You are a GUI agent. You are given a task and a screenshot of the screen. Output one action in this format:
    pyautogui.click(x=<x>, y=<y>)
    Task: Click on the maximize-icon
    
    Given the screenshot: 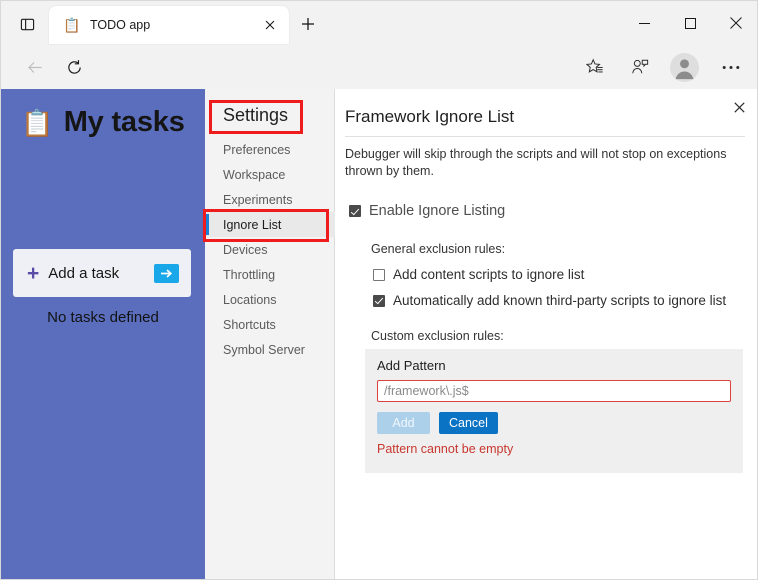 What is the action you would take?
    pyautogui.click(x=690, y=23)
    